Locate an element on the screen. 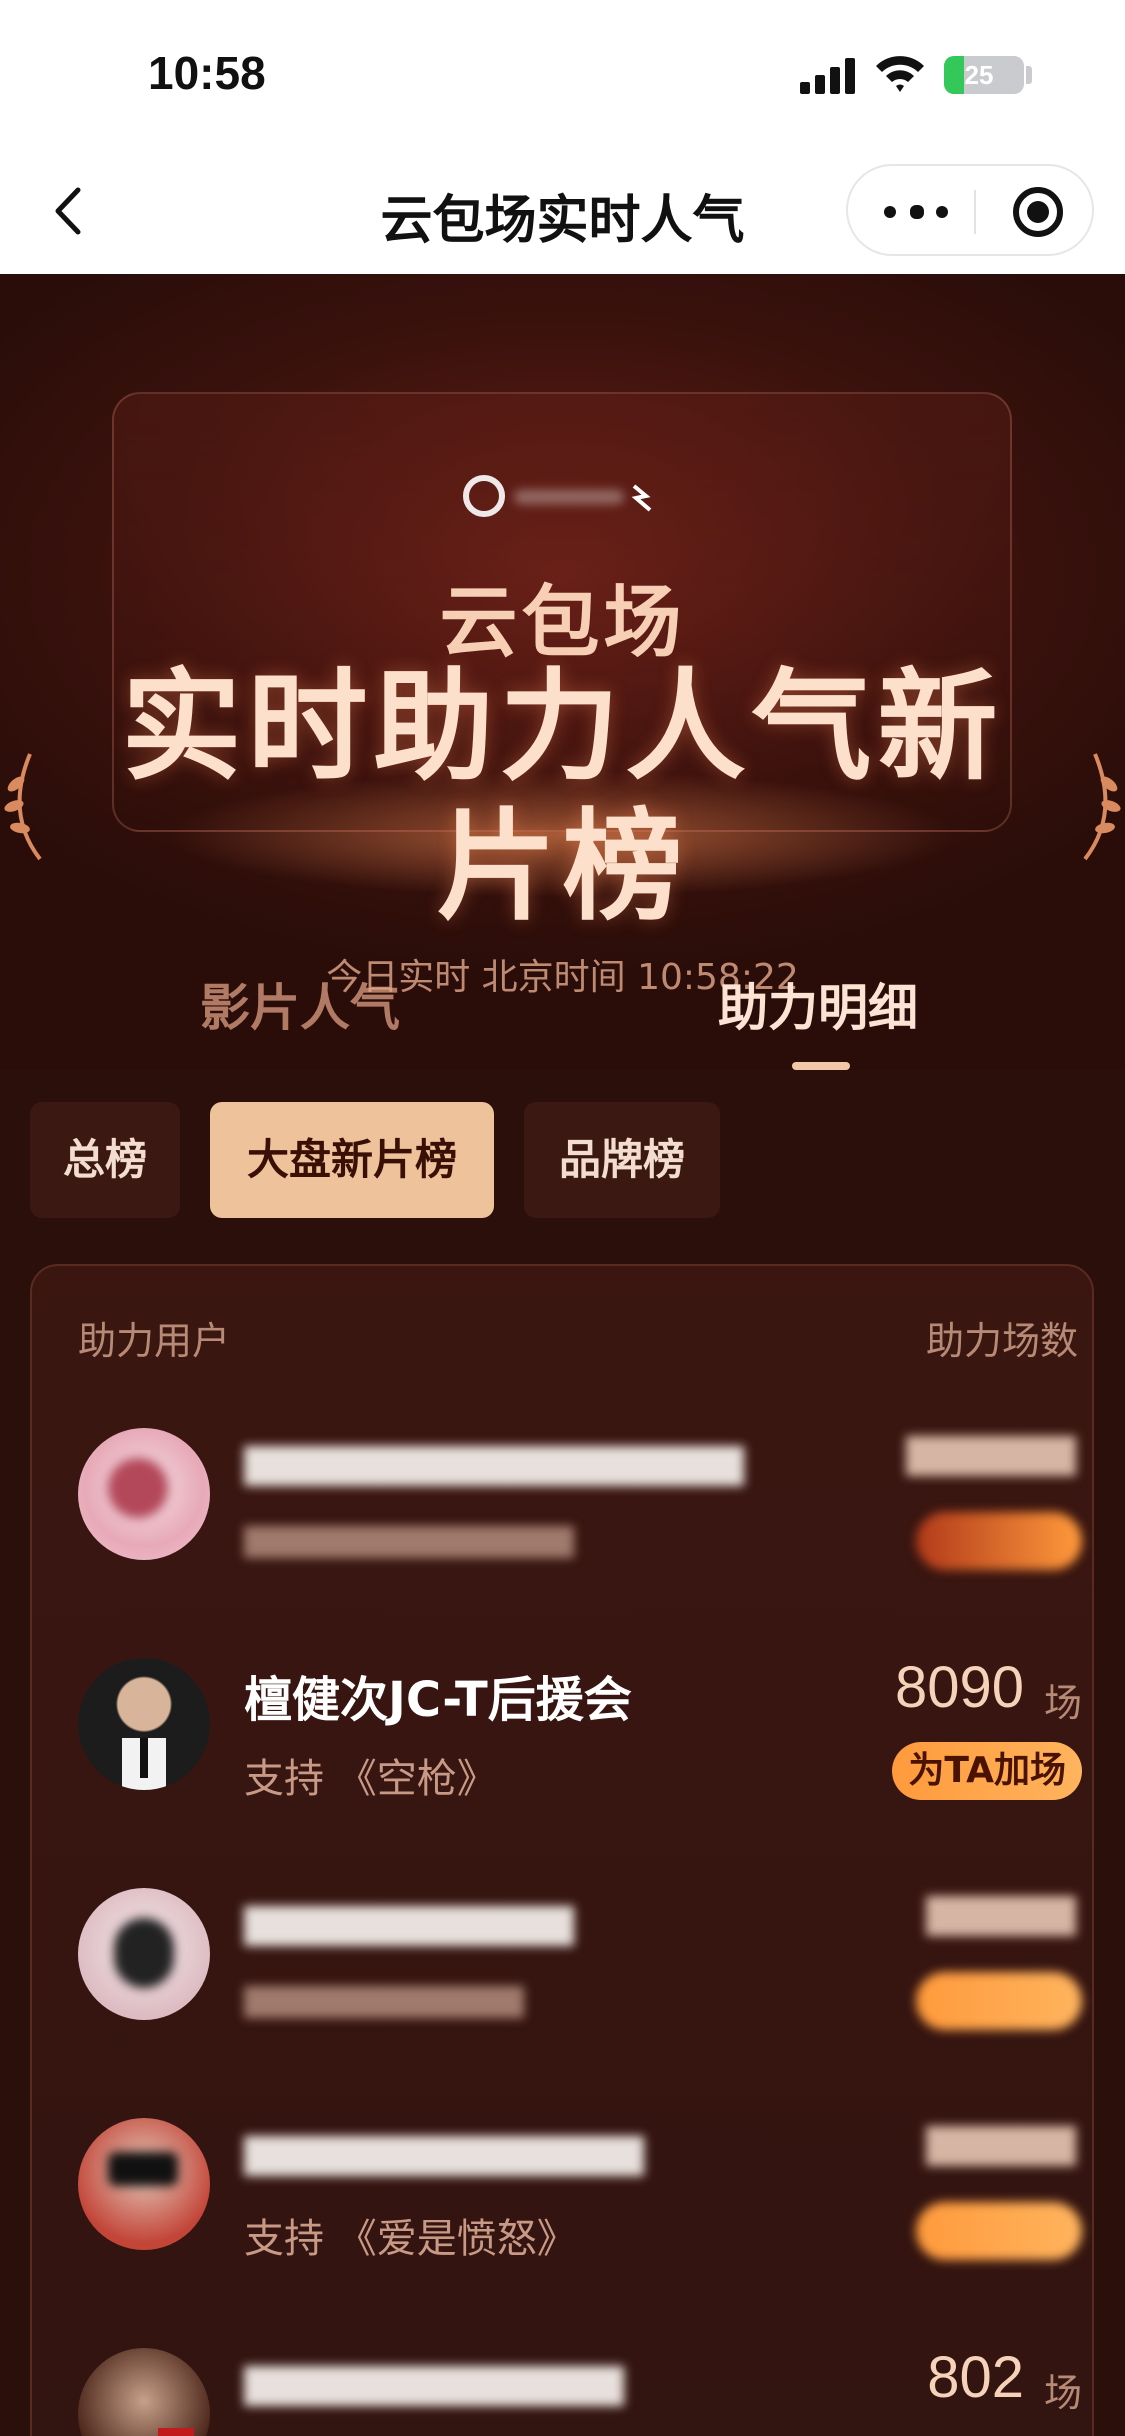  filter-brand-chart: 品牌榜 is located at coordinates (622, 1160).